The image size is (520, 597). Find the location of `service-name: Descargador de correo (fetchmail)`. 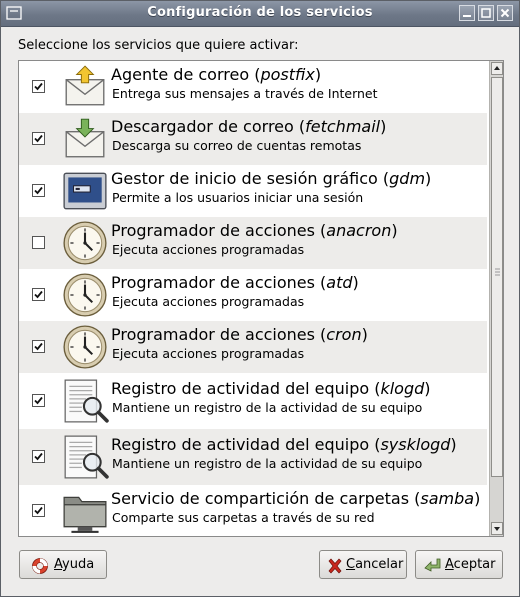

service-name: Descargador de correo (fetchmail) is located at coordinates (248, 126).